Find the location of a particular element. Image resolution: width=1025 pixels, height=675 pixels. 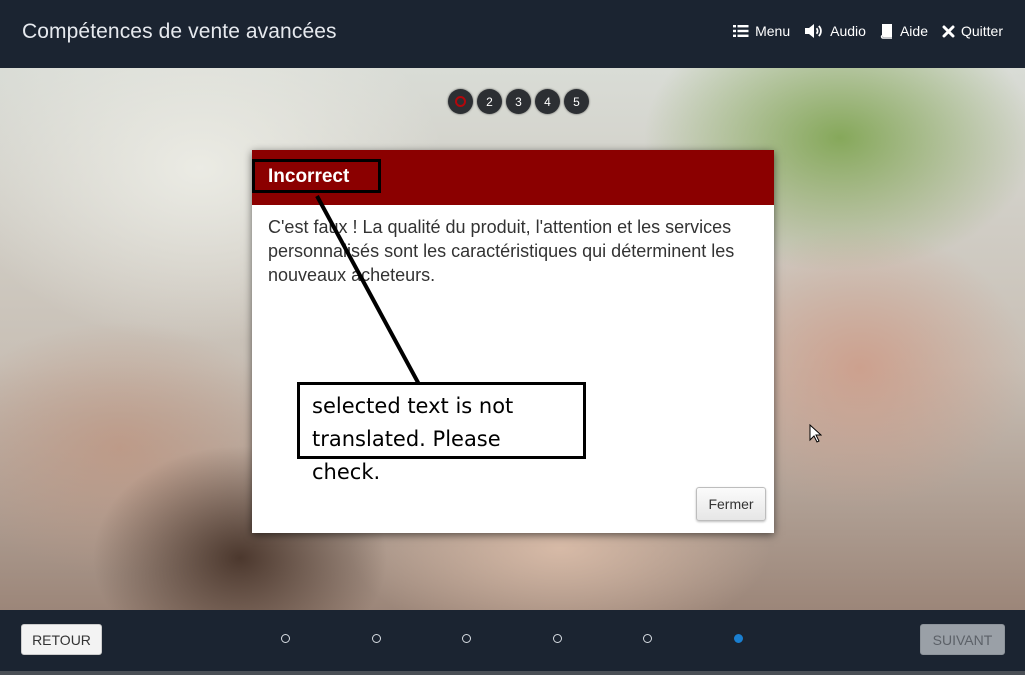

progress-step-4: 4 is located at coordinates (547, 101).